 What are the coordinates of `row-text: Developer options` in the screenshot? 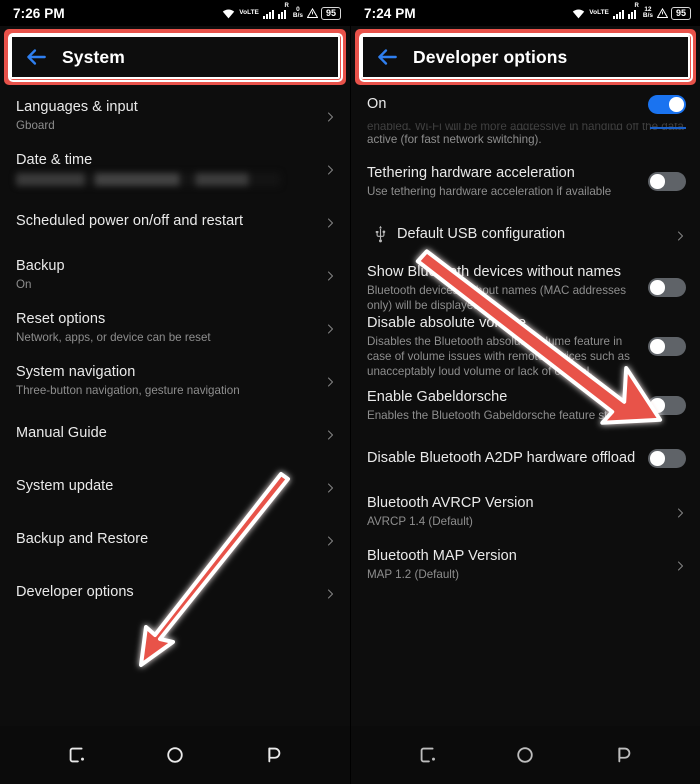 It's located at (170, 592).